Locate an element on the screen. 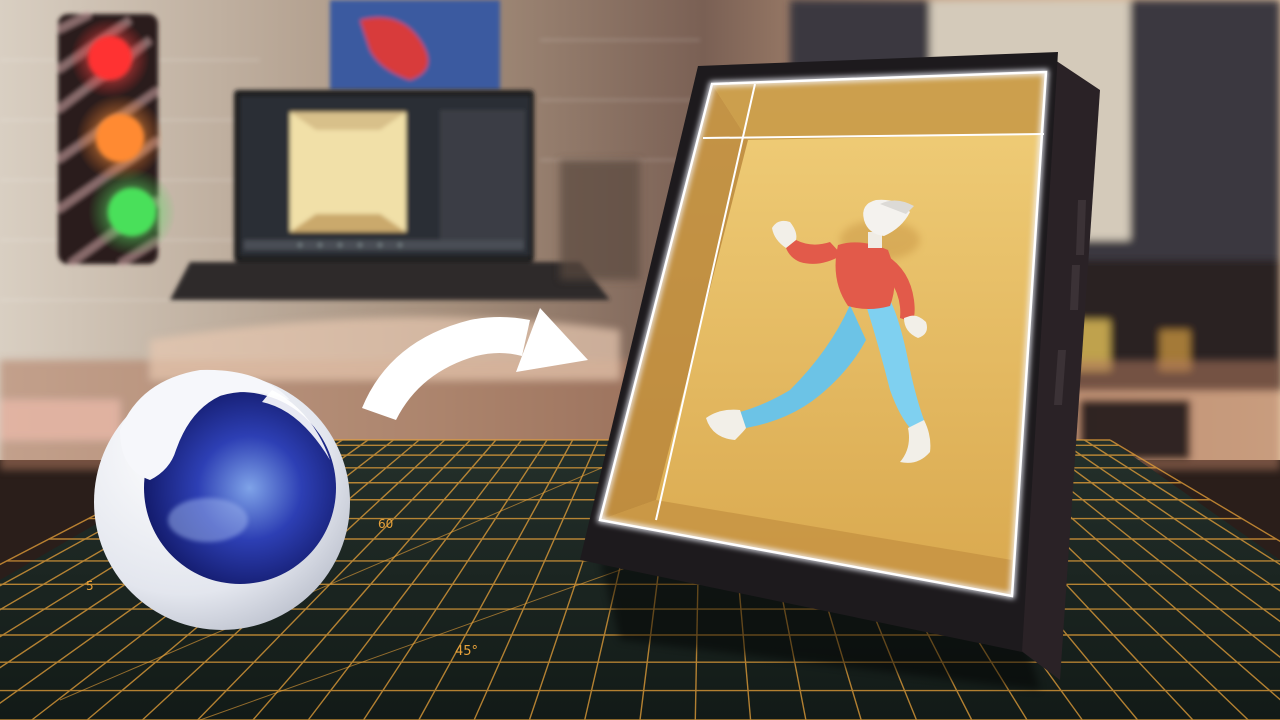 This screenshot has width=1280, height=720. mat-label-45: 45° is located at coordinates (466, 651).